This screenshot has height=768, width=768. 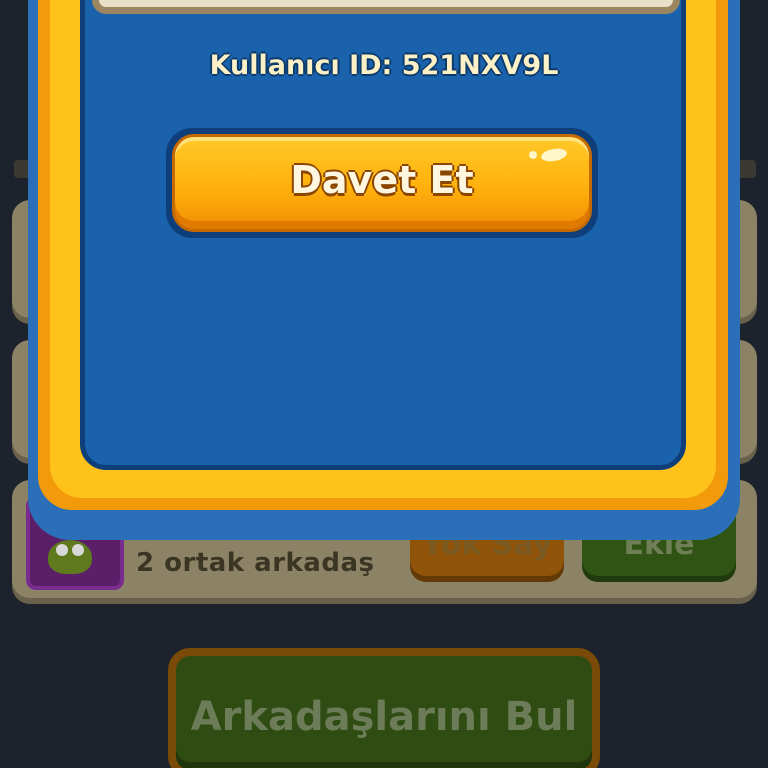 What do you see at coordinates (384, 65) in the screenshot?
I see `user-id-label: Kullanıcı ID: 521NXV9L` at bounding box center [384, 65].